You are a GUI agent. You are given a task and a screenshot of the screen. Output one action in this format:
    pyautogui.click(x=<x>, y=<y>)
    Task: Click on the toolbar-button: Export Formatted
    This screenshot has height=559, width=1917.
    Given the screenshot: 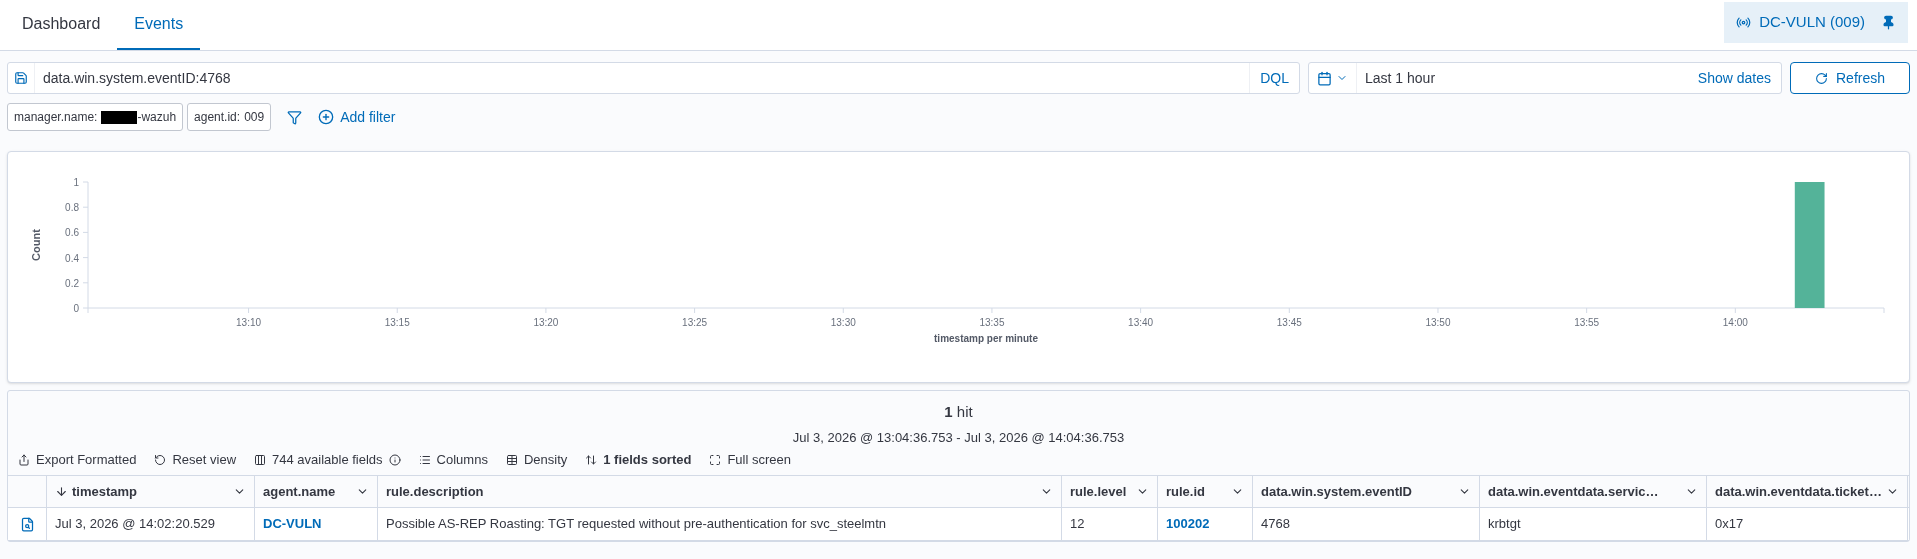 What is the action you would take?
    pyautogui.click(x=77, y=460)
    